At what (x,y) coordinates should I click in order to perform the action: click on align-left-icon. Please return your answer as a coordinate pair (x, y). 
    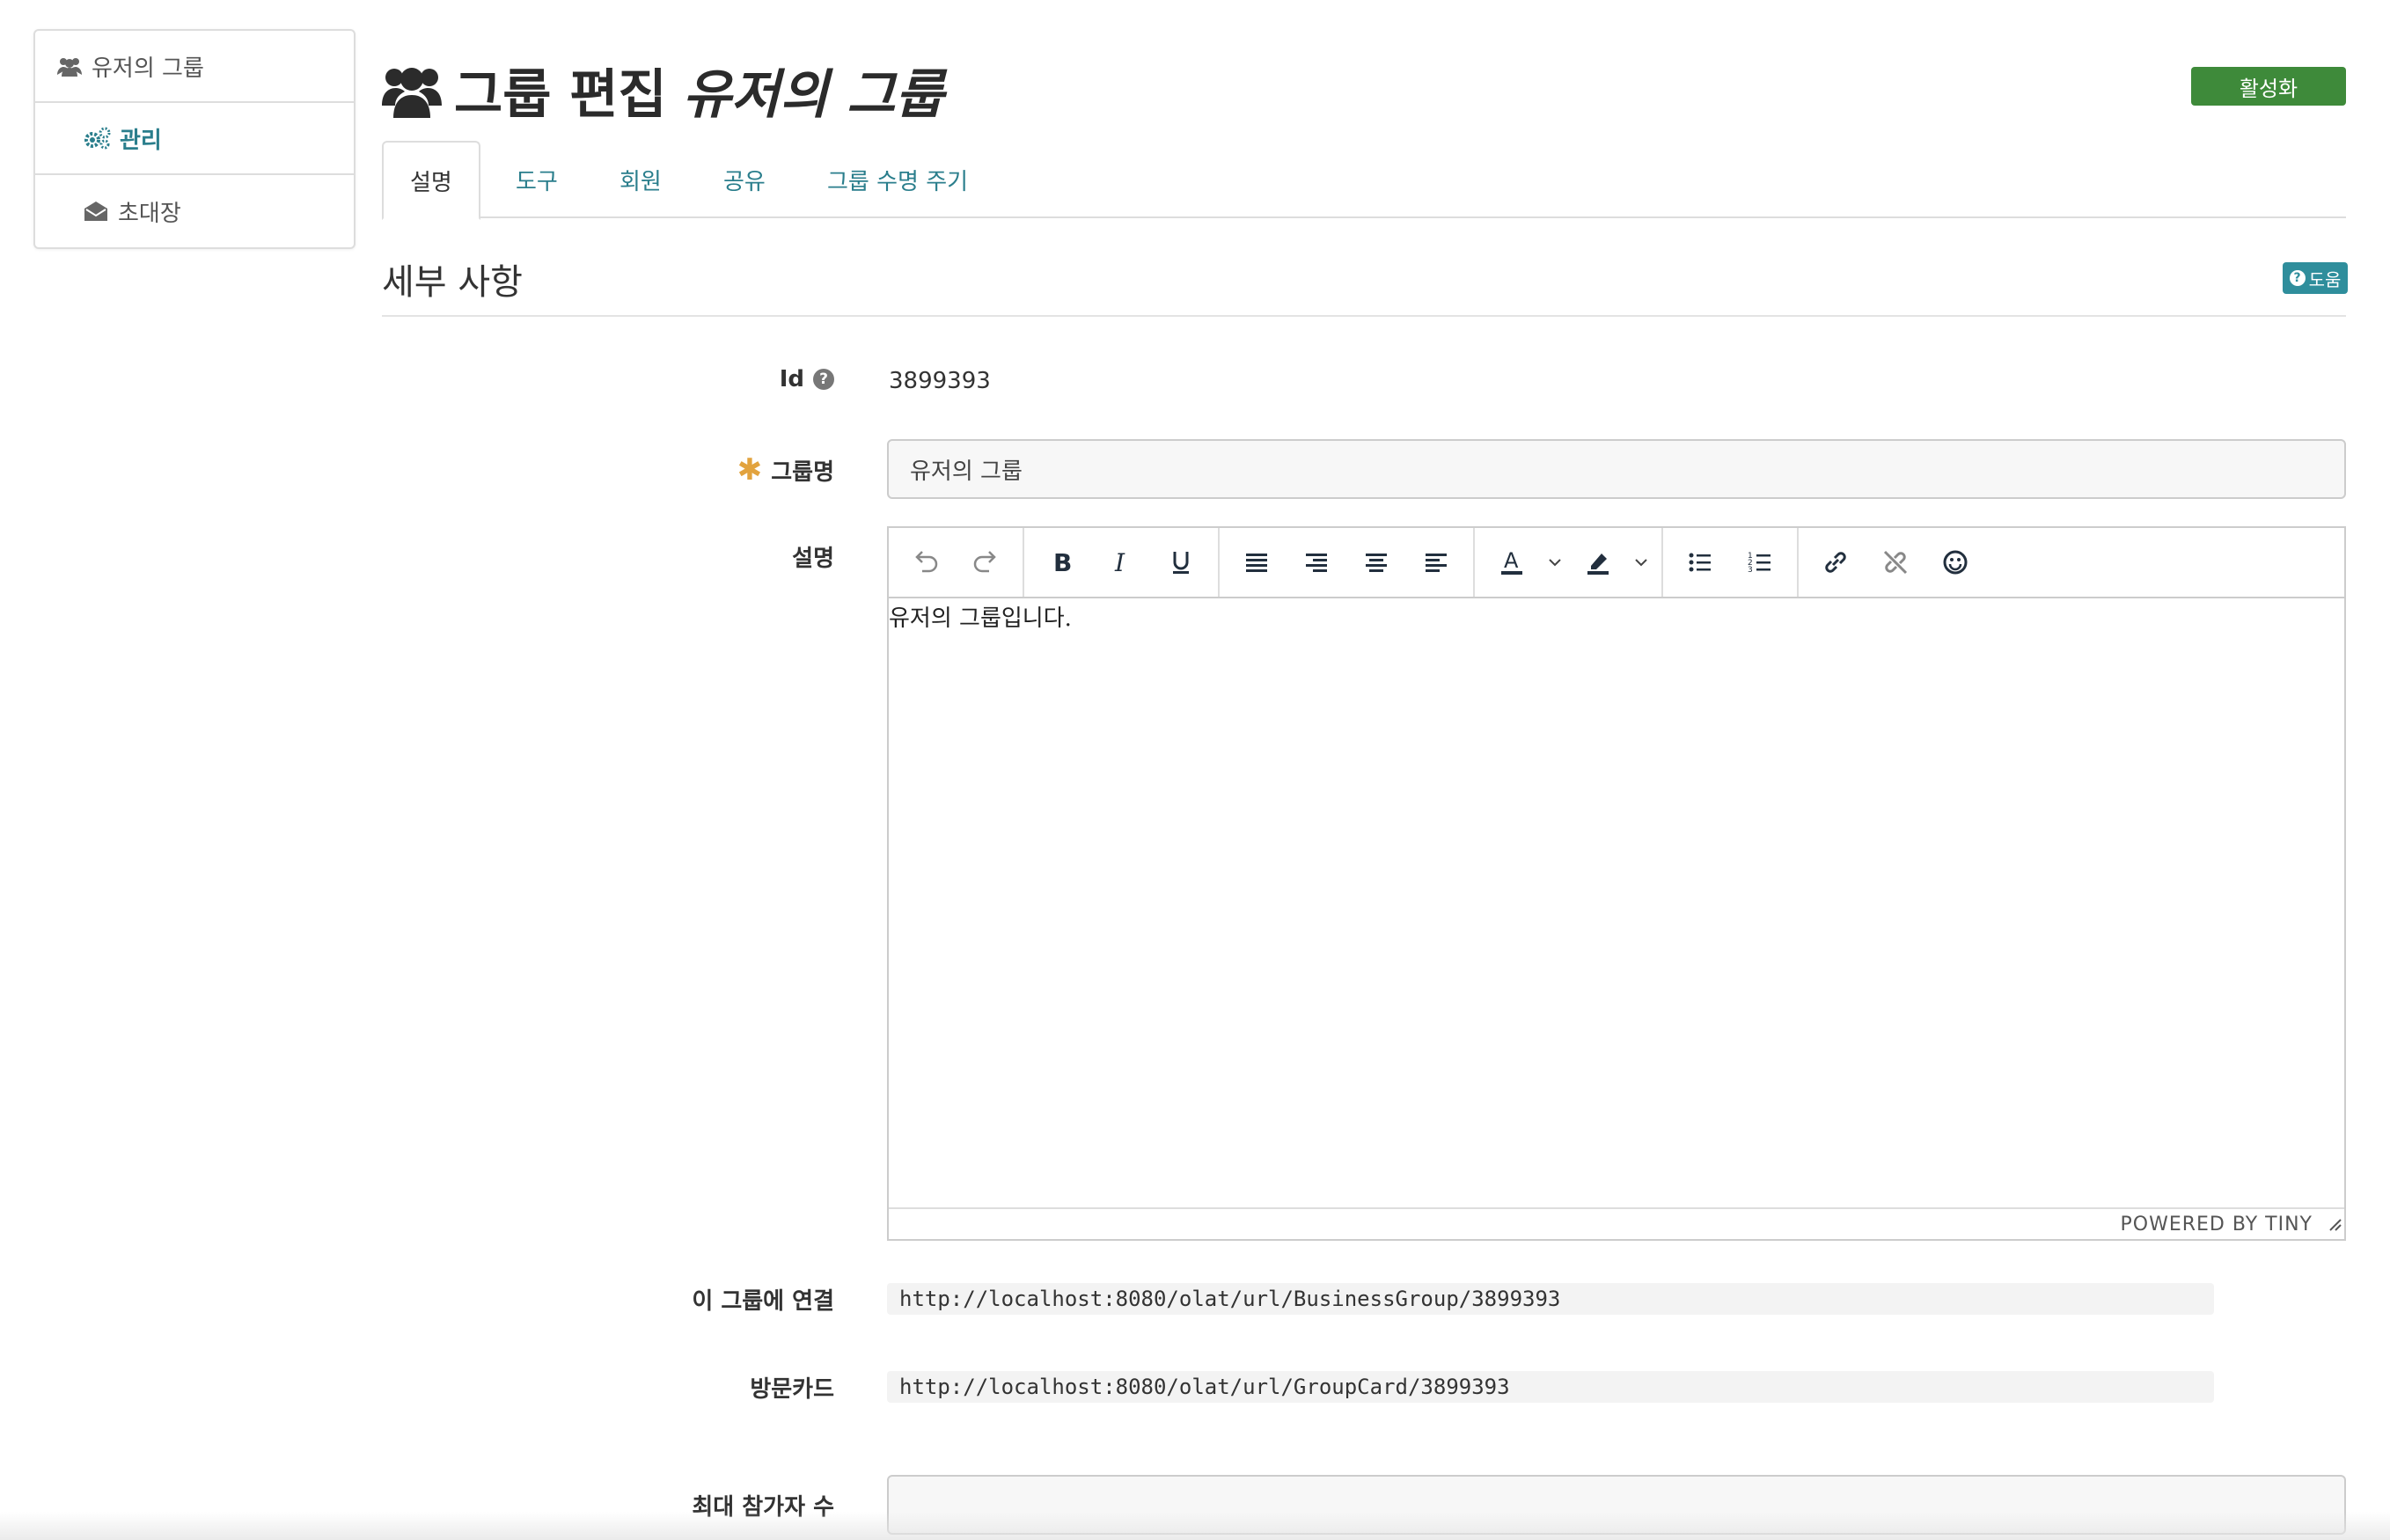
    Looking at the image, I should click on (1436, 562).